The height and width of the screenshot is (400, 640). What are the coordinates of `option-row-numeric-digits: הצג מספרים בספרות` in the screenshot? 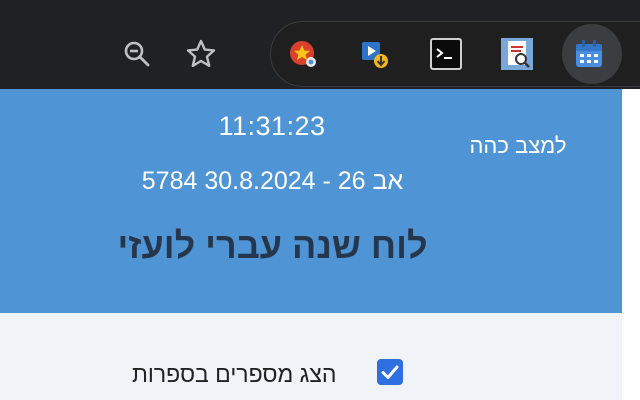 It's located at (265, 375).